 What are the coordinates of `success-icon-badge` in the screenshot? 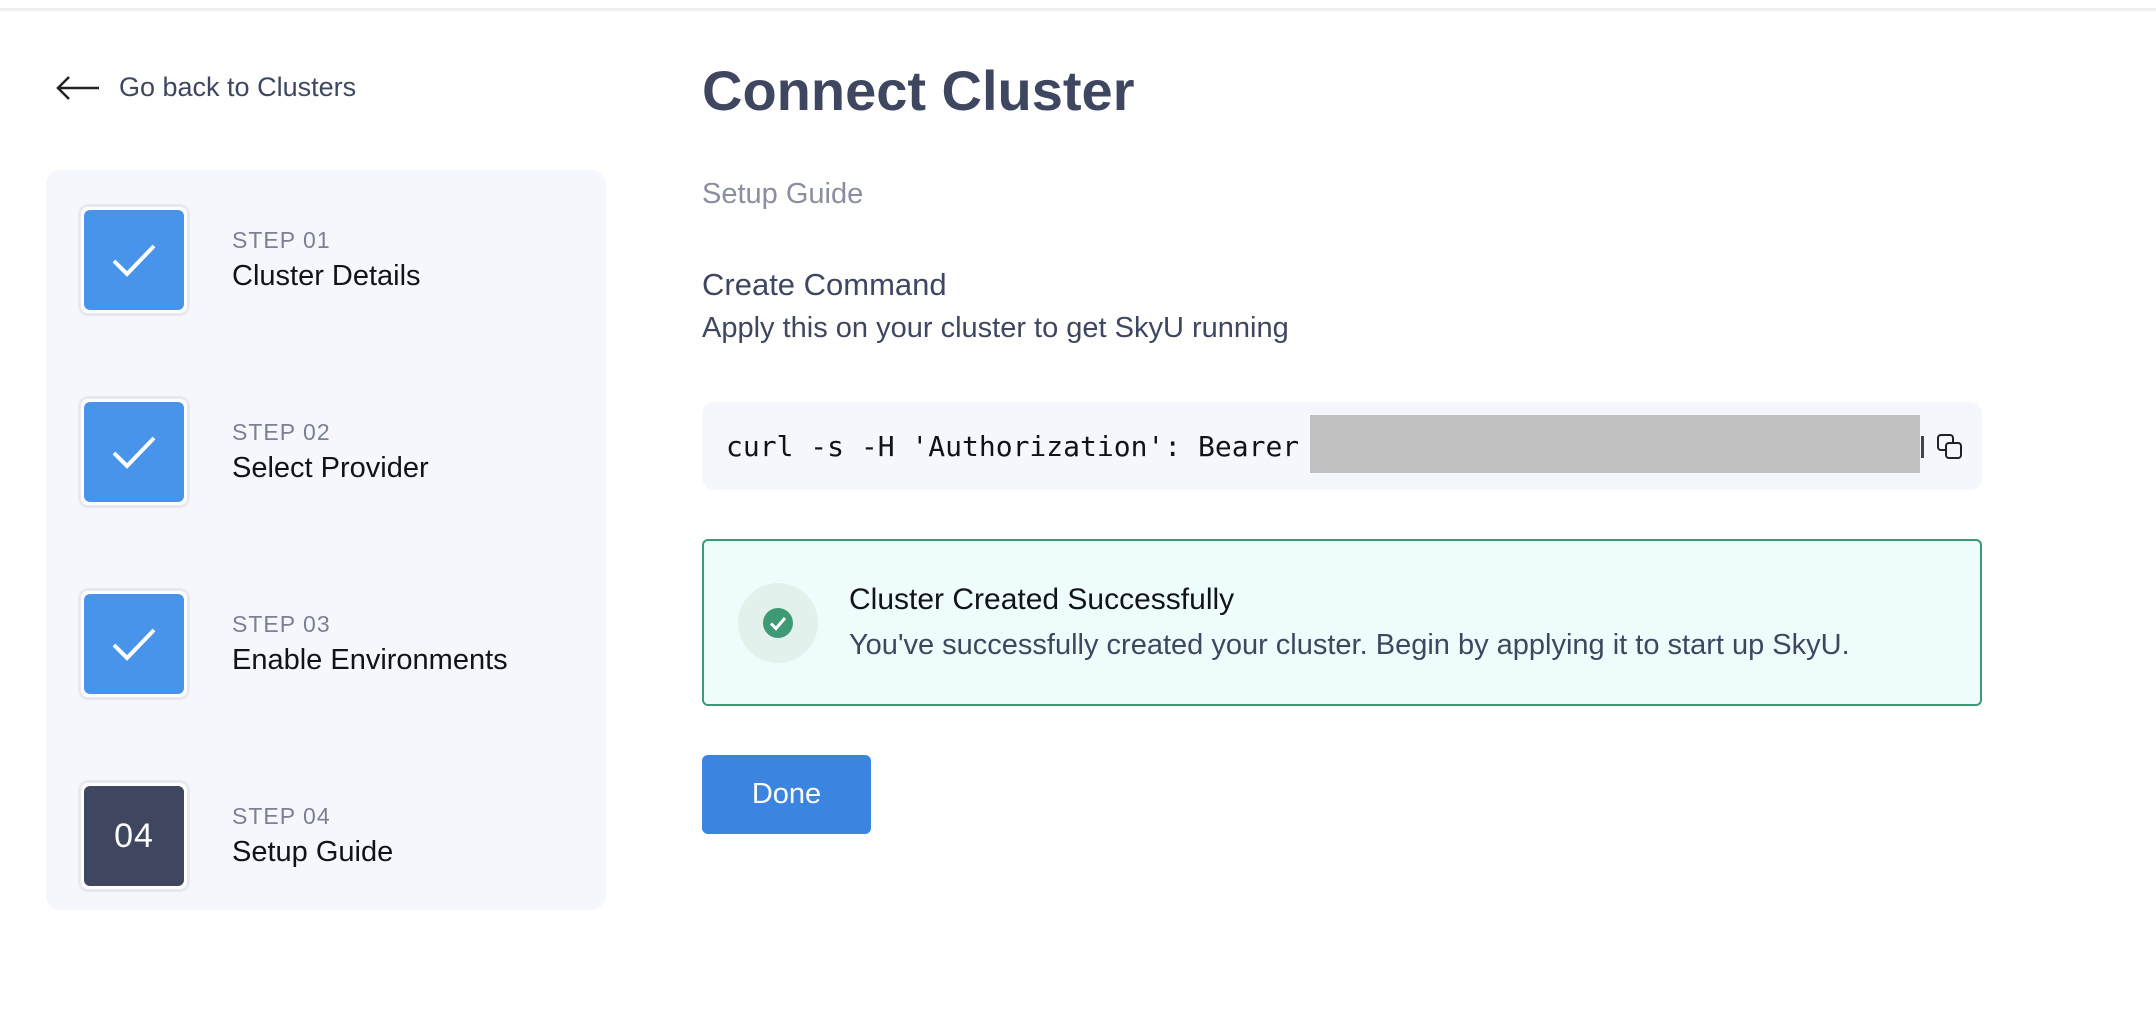 It's located at (778, 623).